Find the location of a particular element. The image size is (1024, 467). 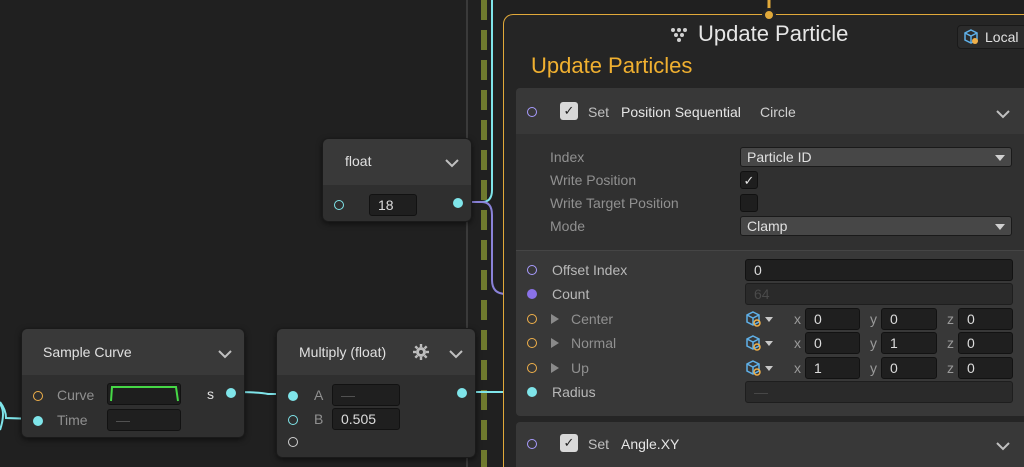

add-input-port is located at coordinates (293, 442).